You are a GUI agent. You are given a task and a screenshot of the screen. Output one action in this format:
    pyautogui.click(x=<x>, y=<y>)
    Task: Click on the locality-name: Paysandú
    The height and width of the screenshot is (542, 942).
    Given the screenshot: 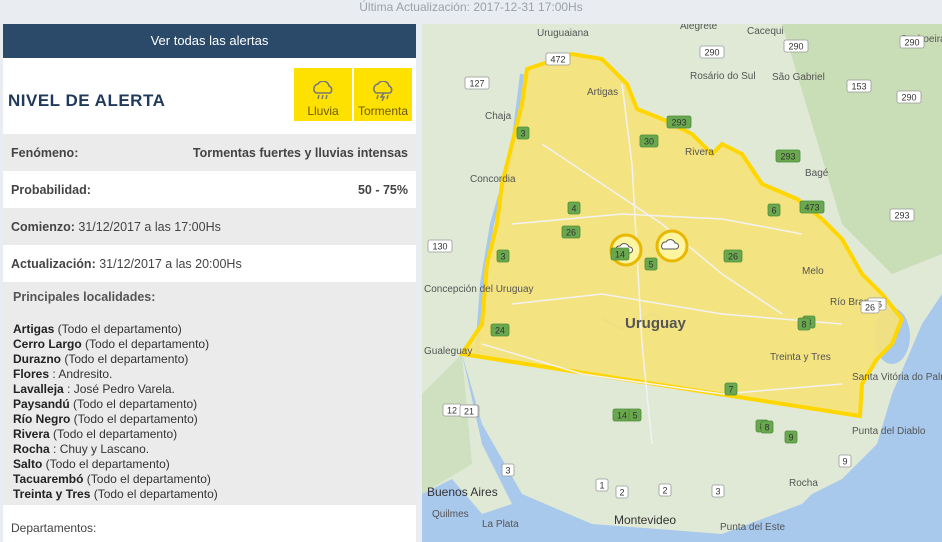 What is the action you would take?
    pyautogui.click(x=41, y=404)
    